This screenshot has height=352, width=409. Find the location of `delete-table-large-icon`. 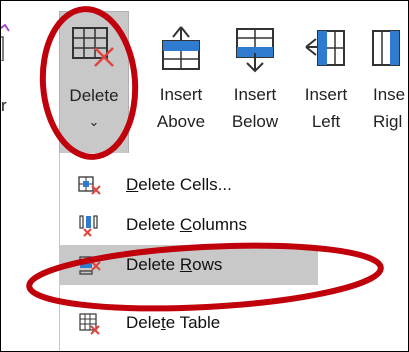

delete-table-large-icon is located at coordinates (93, 47).